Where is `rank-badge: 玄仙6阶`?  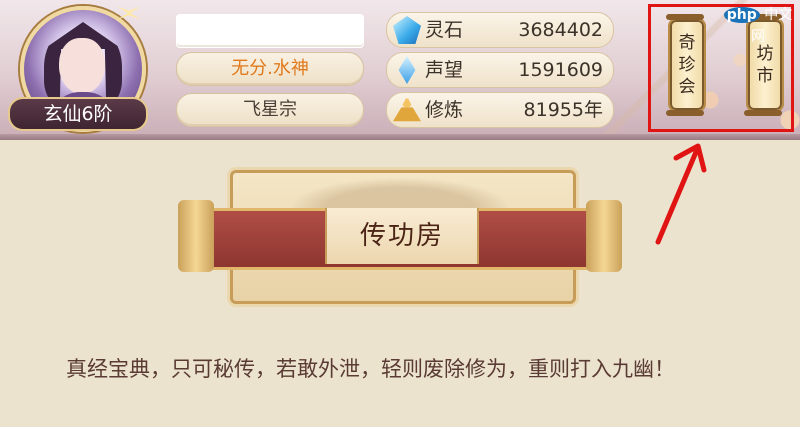
rank-badge: 玄仙6阶 is located at coordinates (78, 114).